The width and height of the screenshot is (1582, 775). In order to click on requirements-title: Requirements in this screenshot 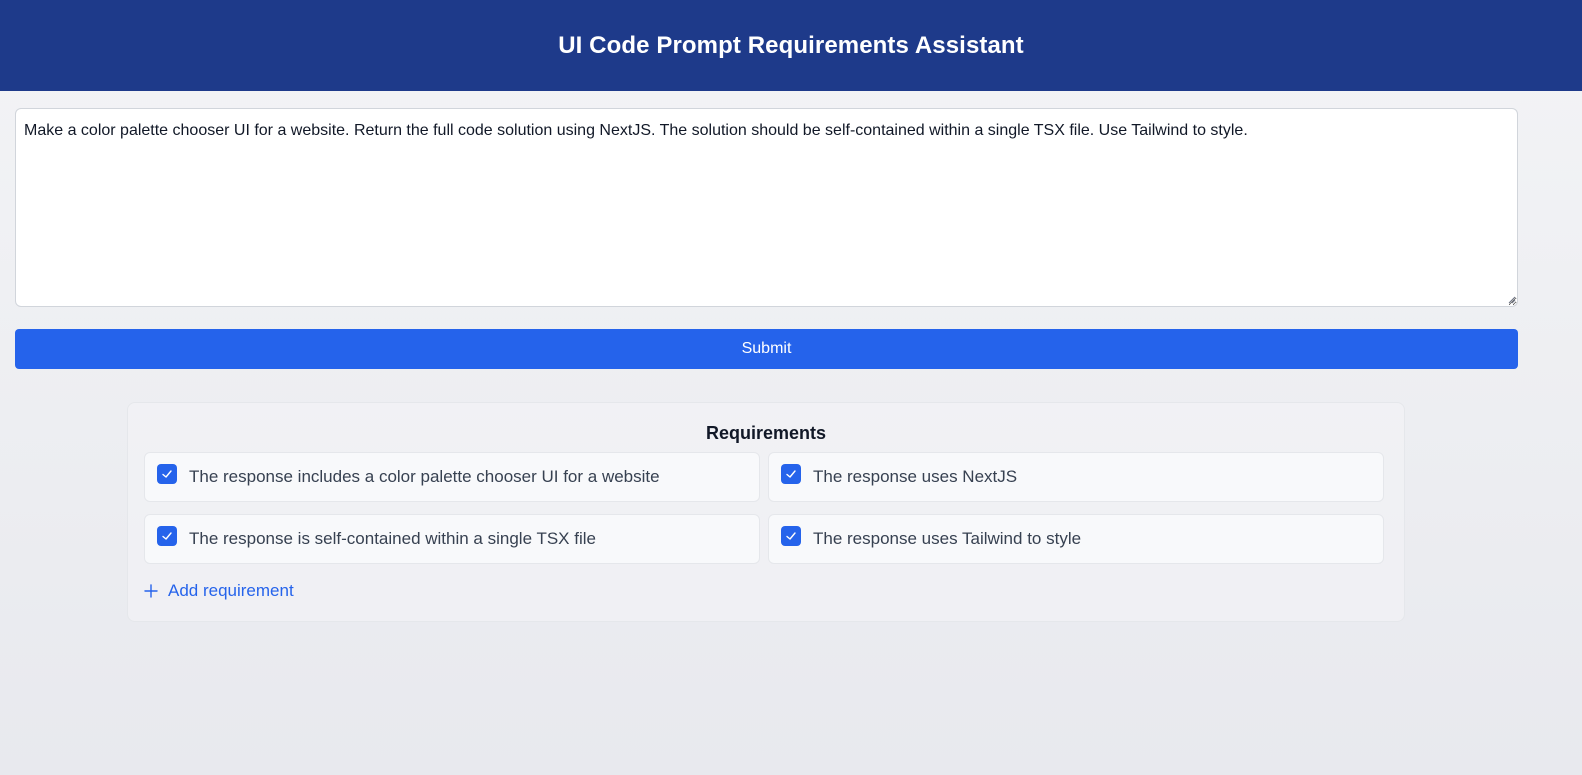, I will do `click(766, 433)`.